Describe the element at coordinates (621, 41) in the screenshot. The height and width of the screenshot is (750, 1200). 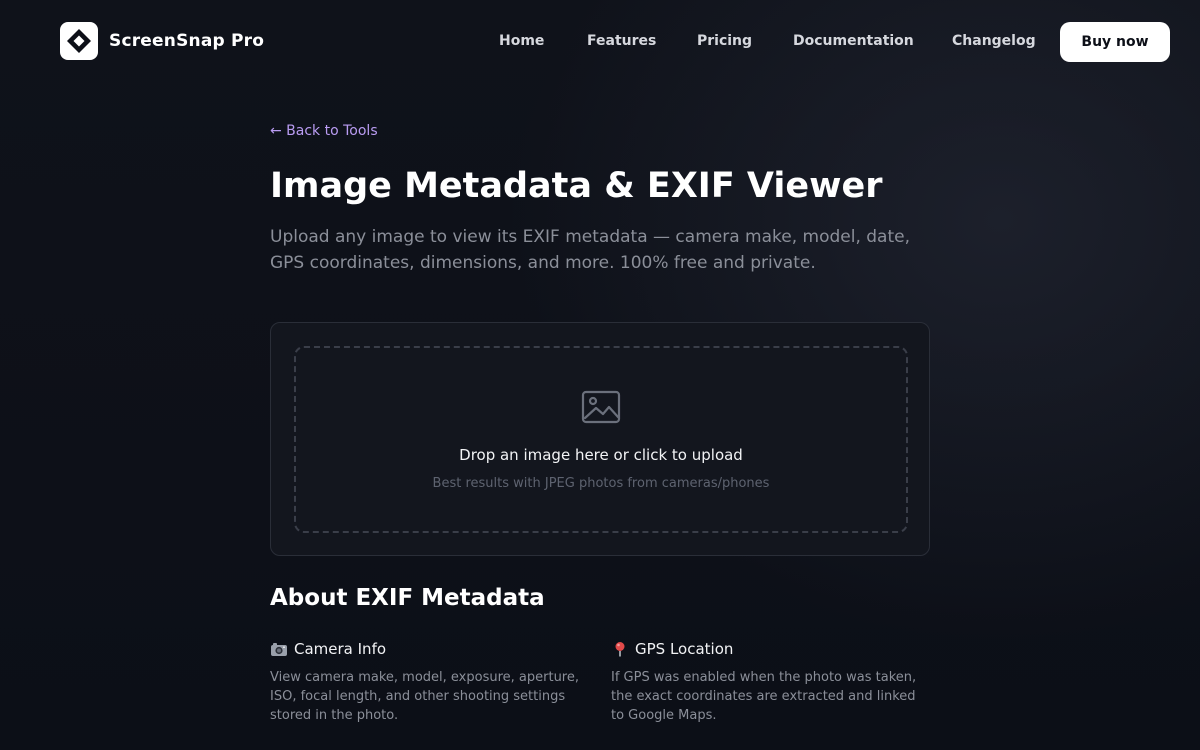
I see `nav-link-features: Features` at that location.